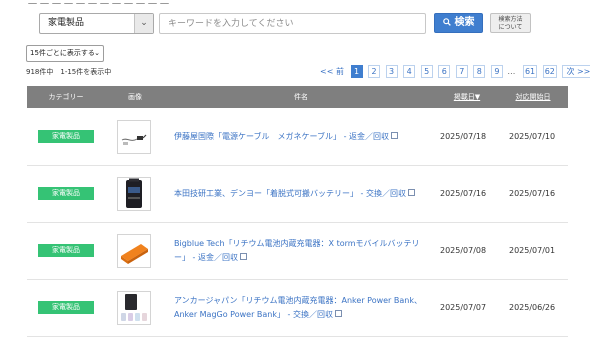 This screenshot has height=337, width=590. I want to click on header-name: 件名, so click(301, 97).